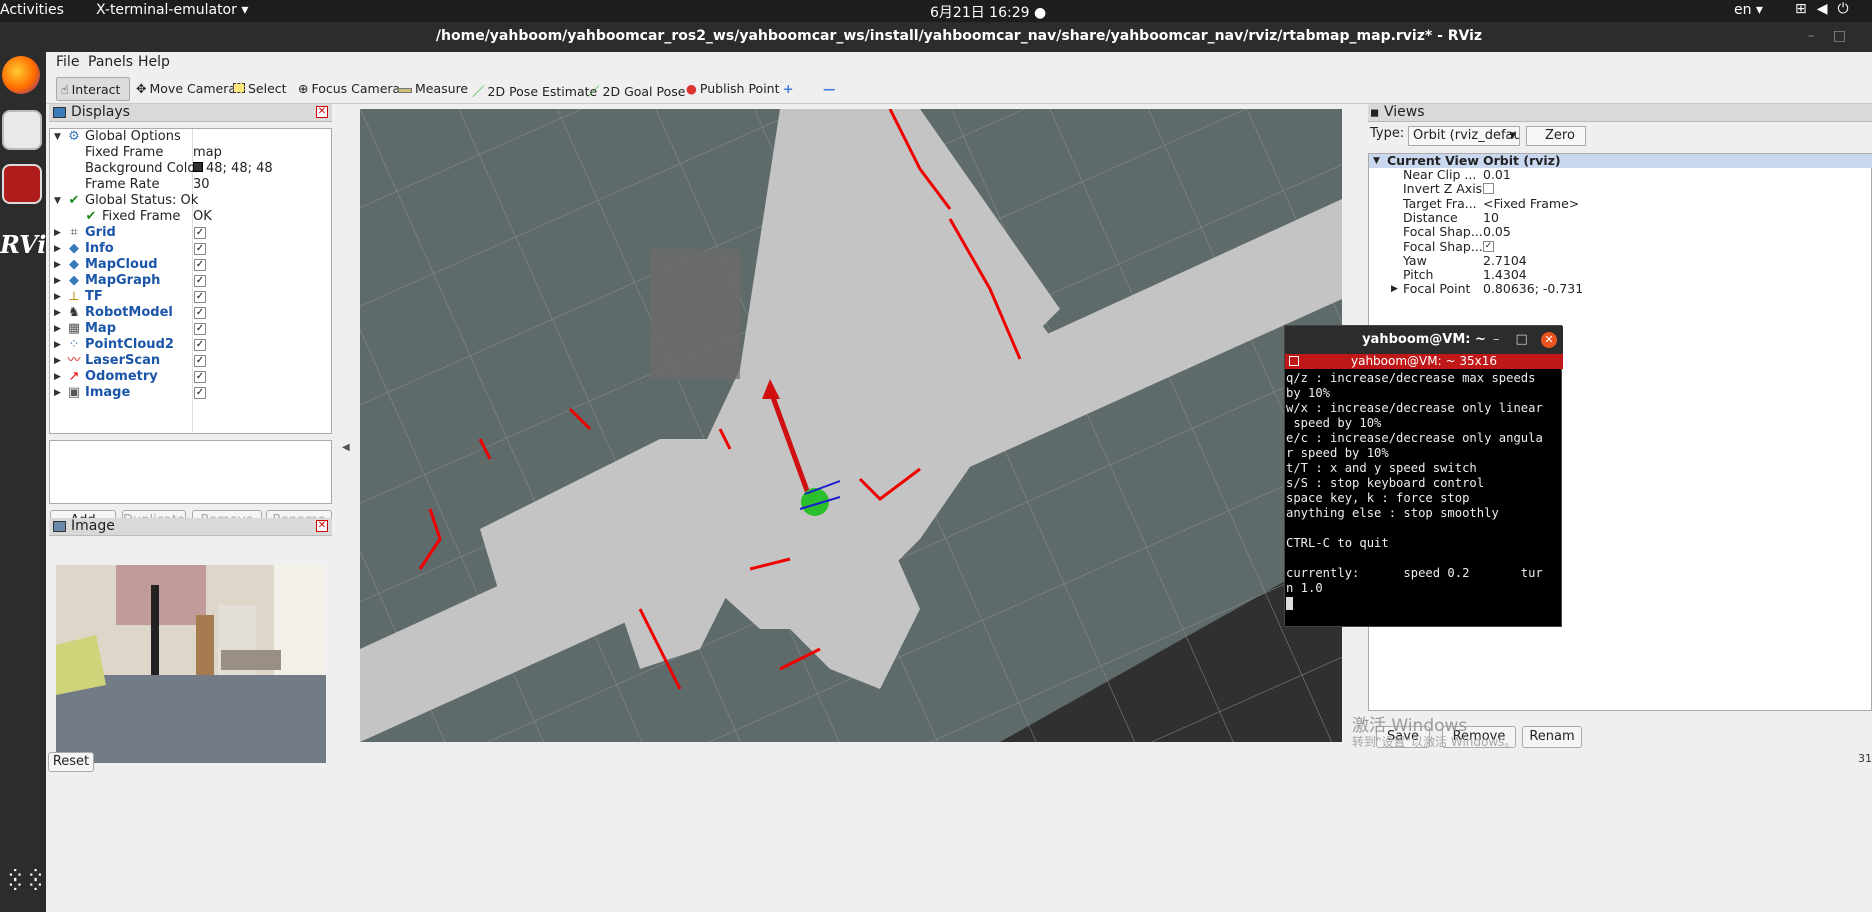  I want to click on interact-tool: ☝ Interact, so click(93, 89).